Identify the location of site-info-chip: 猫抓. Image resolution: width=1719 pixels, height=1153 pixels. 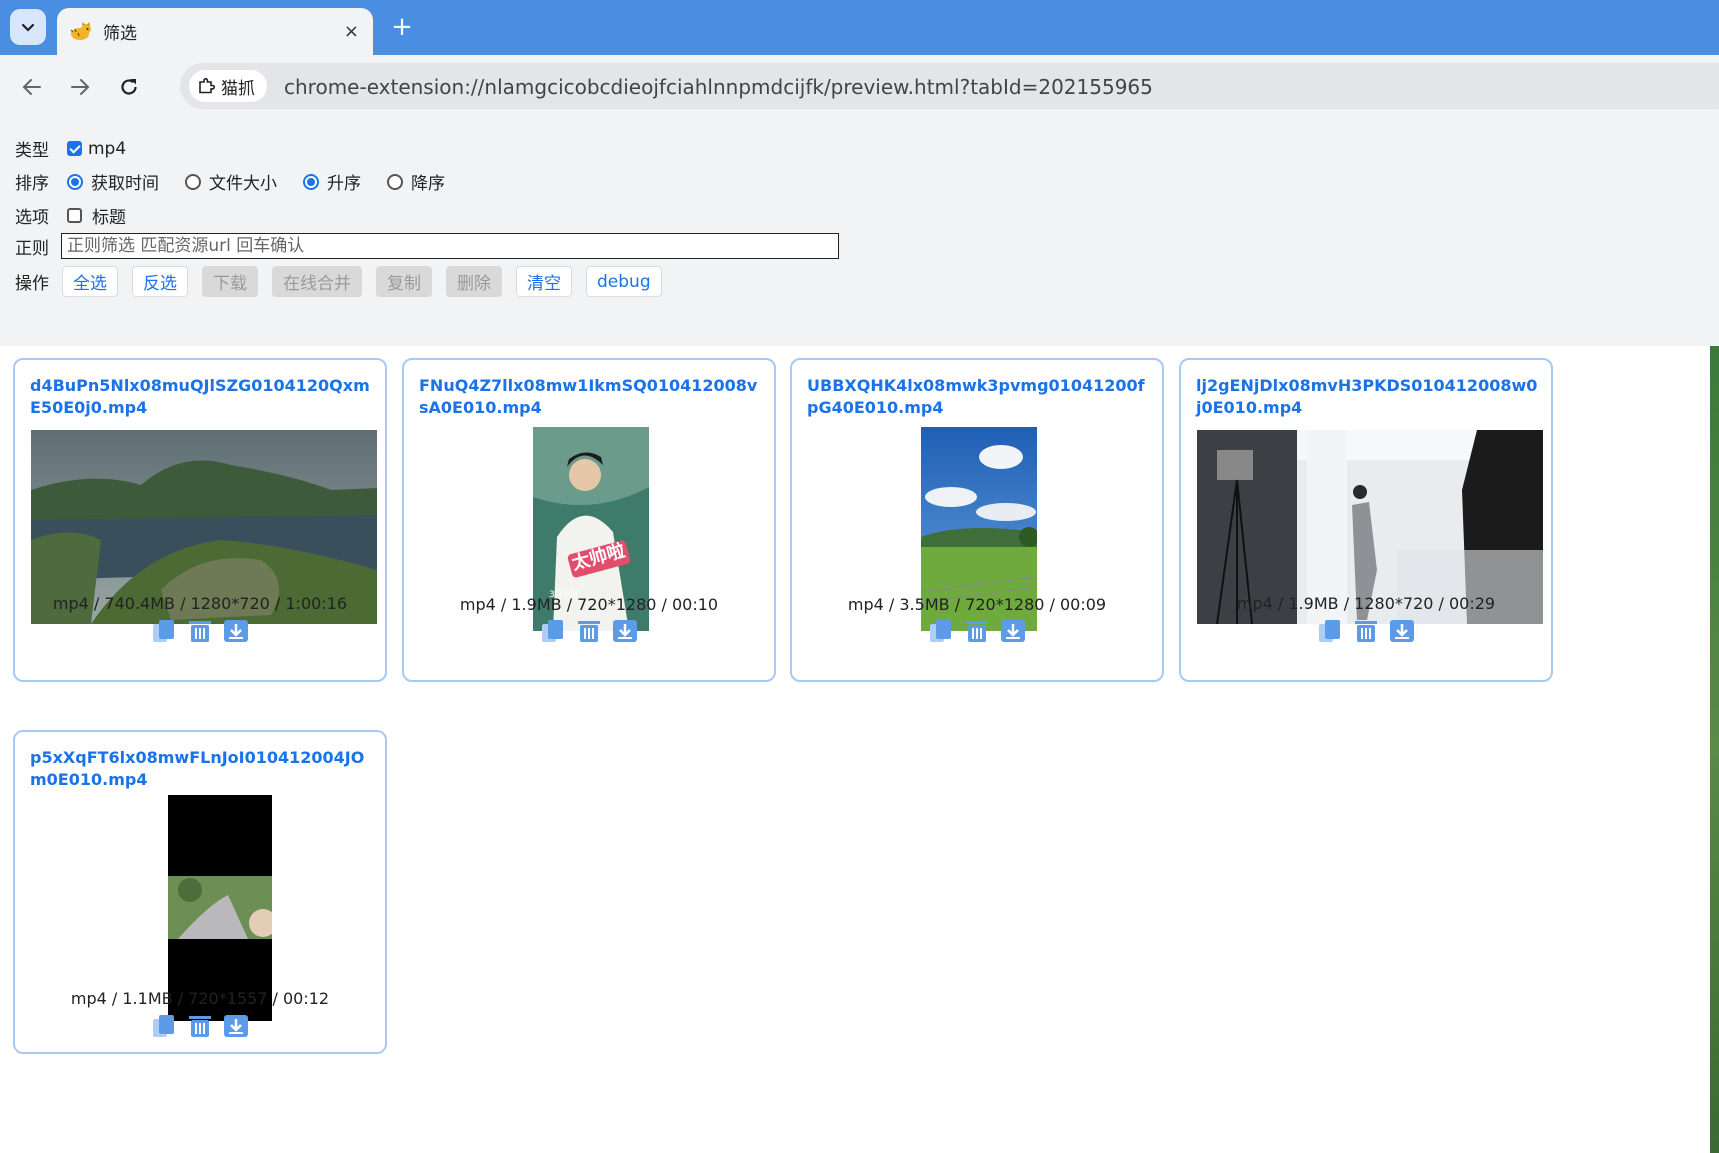
(228, 86).